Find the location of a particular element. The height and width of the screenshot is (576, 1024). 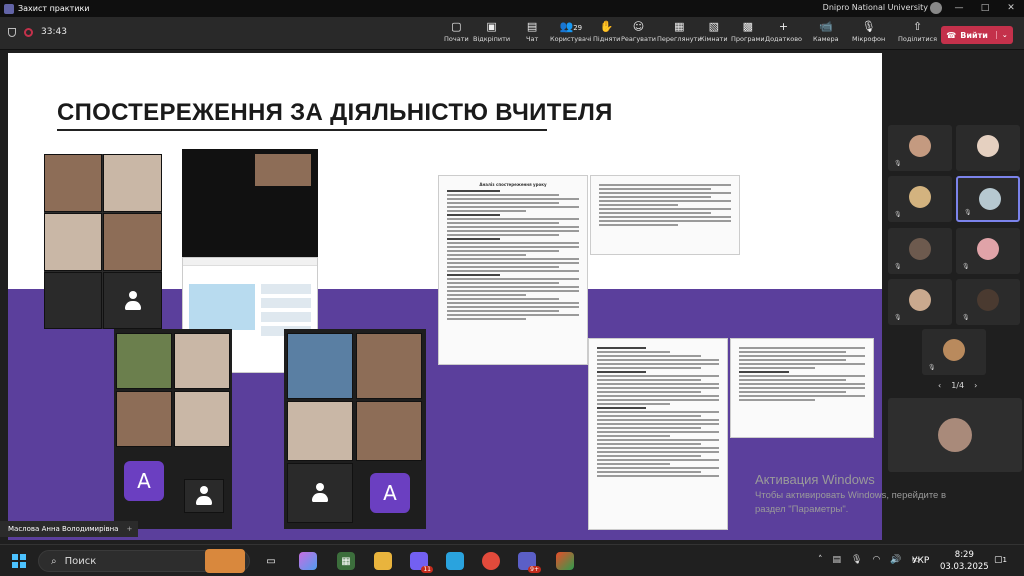

notification-count: 1 is located at coordinates (1004, 560).